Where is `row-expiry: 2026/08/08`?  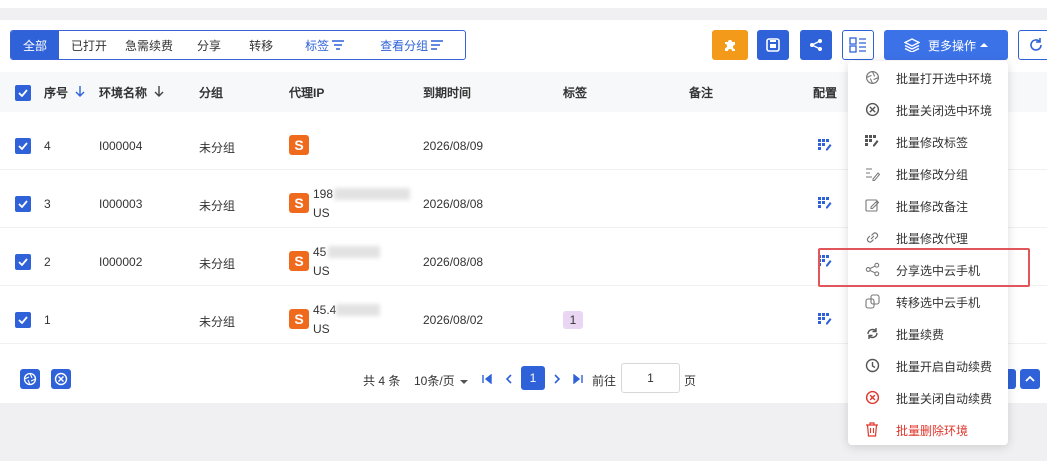
row-expiry: 2026/08/08 is located at coordinates (453, 262).